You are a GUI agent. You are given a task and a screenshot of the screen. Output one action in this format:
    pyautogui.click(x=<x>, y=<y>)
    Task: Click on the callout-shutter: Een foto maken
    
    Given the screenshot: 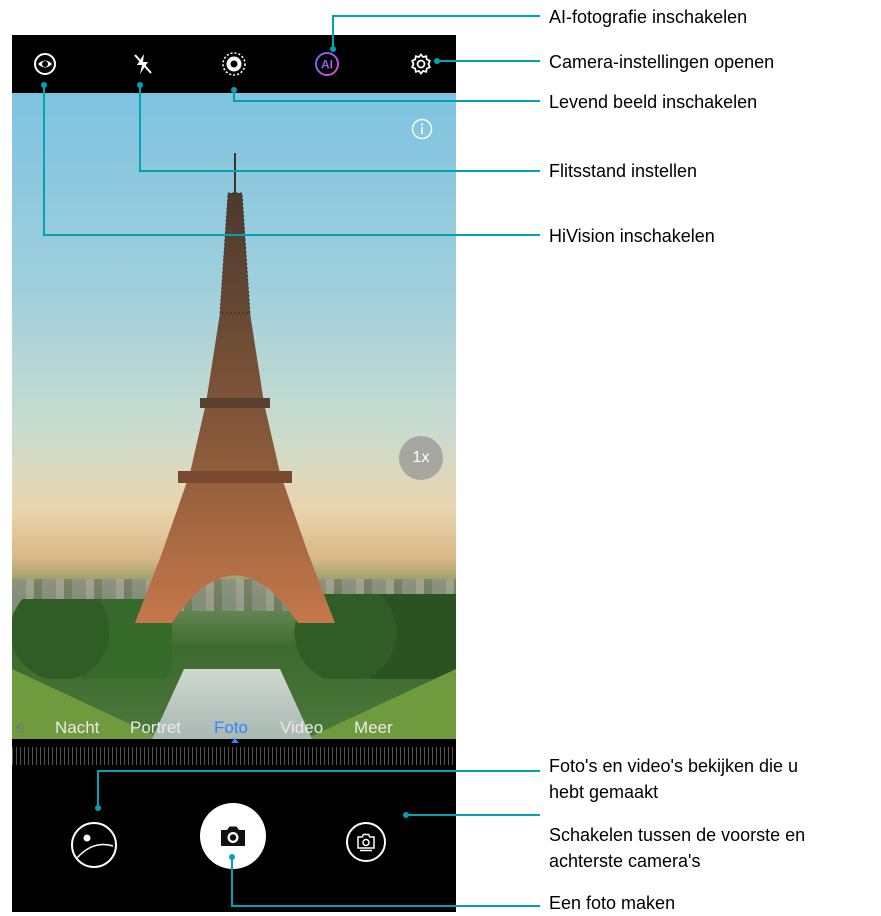 What is the action you would take?
    pyautogui.click(x=612, y=903)
    